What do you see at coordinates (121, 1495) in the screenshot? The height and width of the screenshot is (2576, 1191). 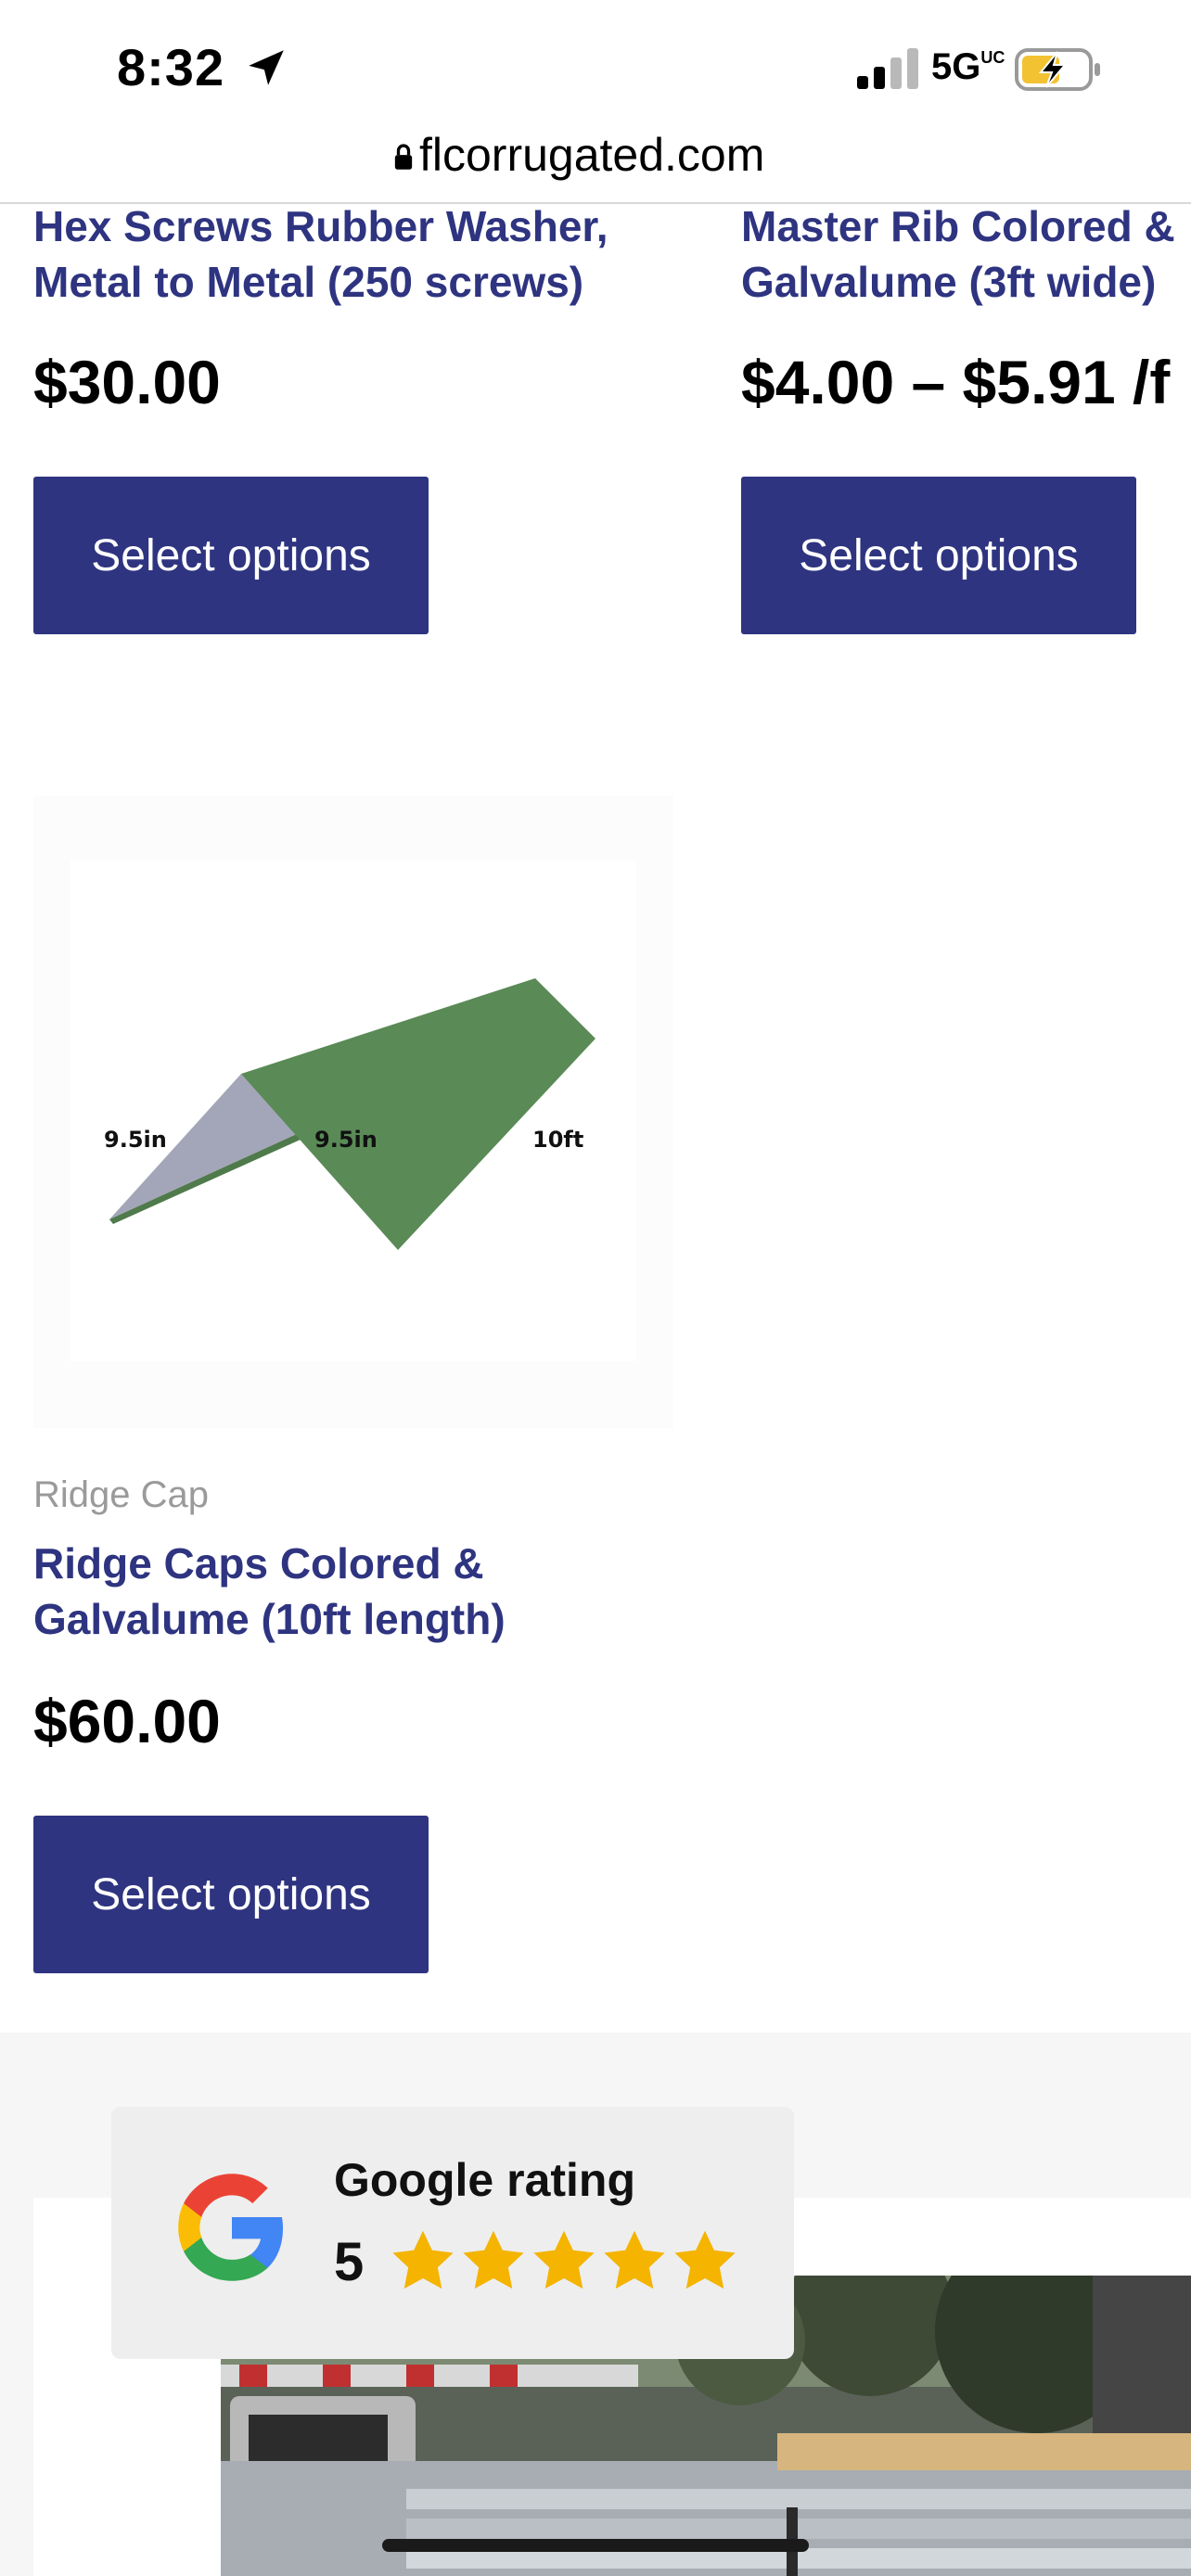 I see `product-category: Ridge Cap` at bounding box center [121, 1495].